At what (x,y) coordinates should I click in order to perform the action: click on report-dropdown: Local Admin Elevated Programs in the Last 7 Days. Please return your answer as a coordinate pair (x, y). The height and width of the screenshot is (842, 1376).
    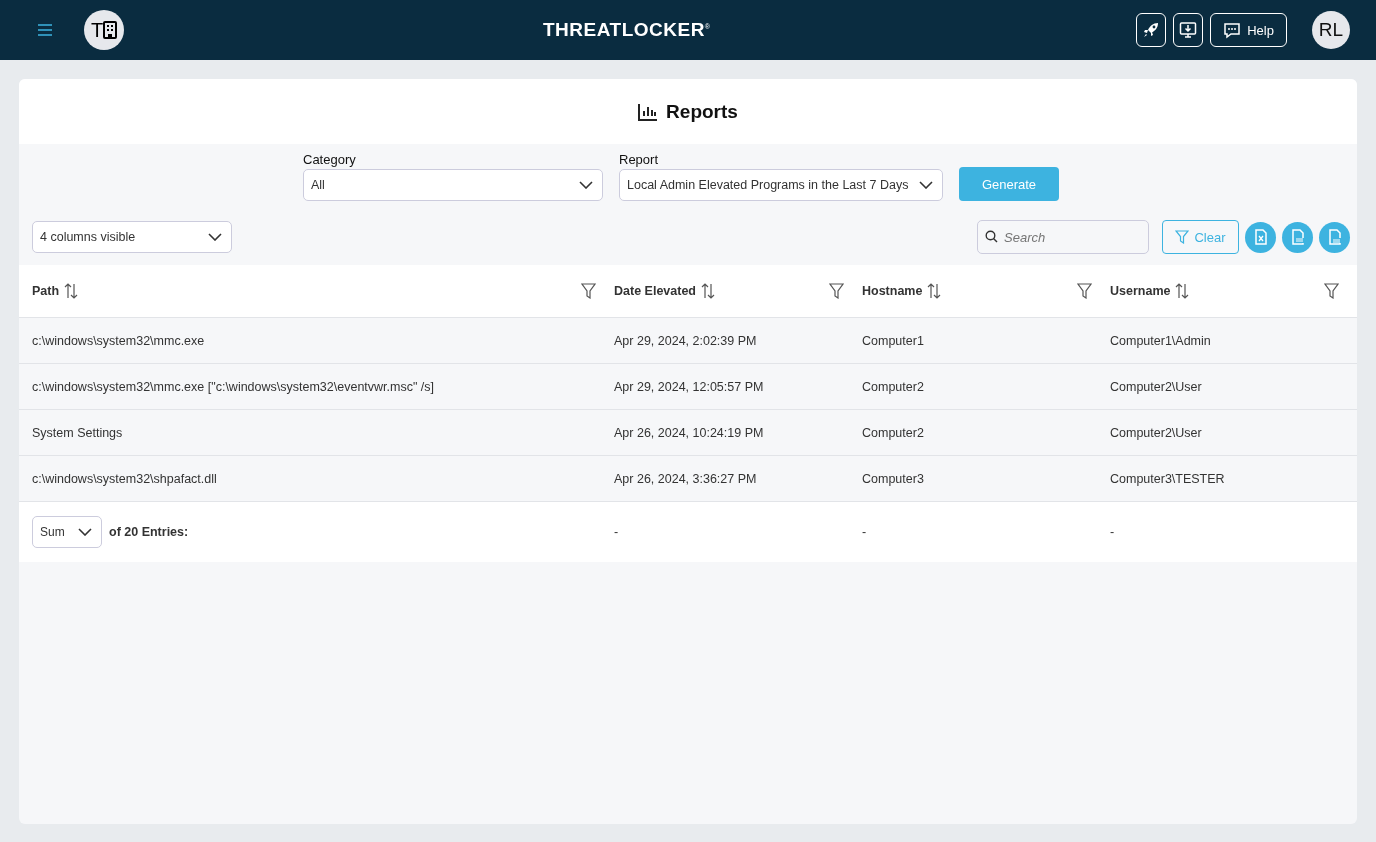
    Looking at the image, I should click on (781, 185).